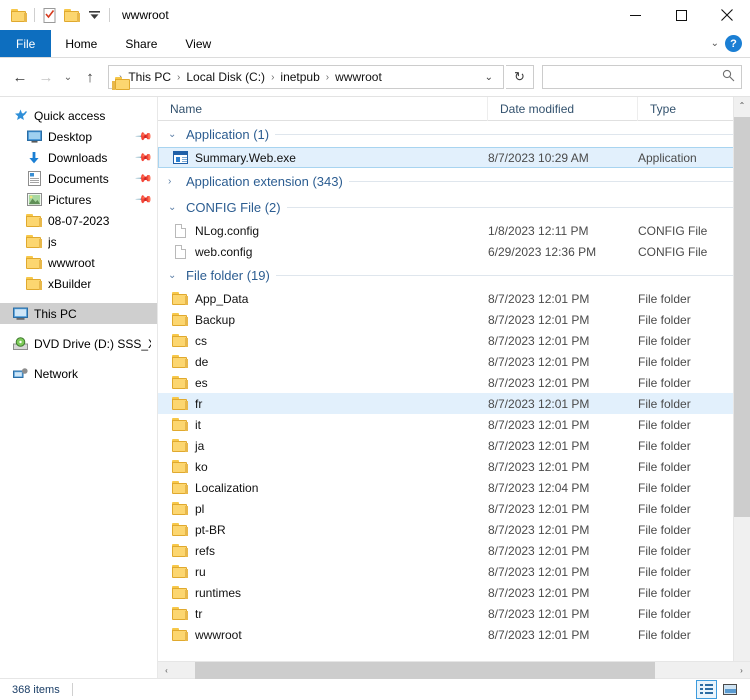 The image size is (750, 700). What do you see at coordinates (78, 178) in the screenshot?
I see `sidebar-item-documents: Documents 📌` at bounding box center [78, 178].